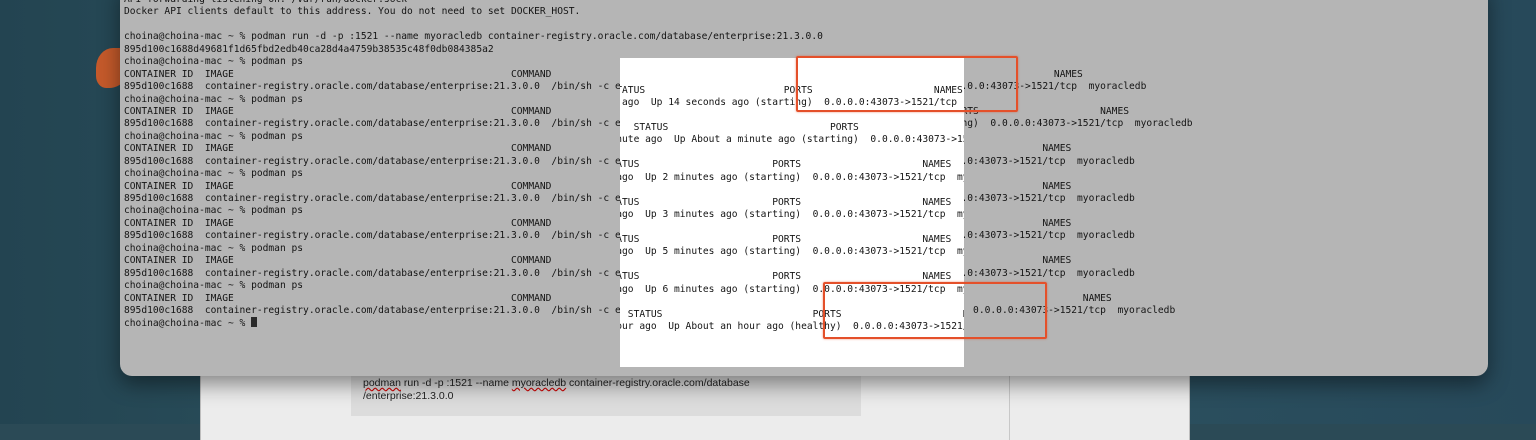 Image resolution: width=1536 pixels, height=440 pixels. Describe the element at coordinates (254, 322) in the screenshot. I see `cursor-icon` at that location.